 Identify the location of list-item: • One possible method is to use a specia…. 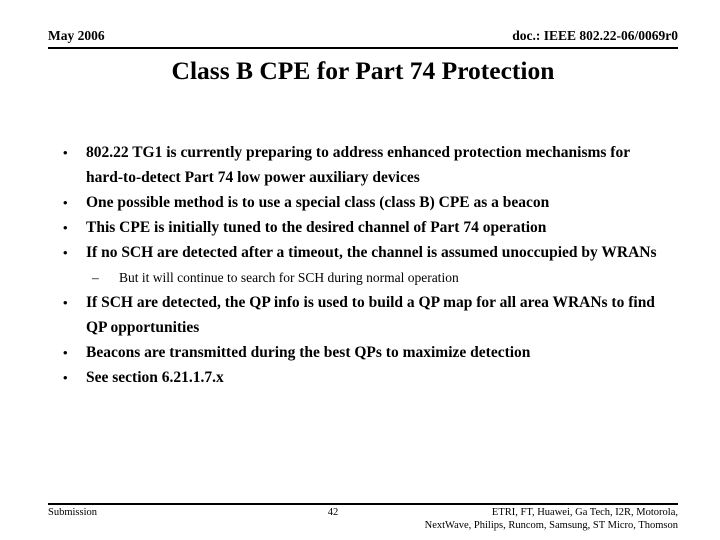
(361, 202).